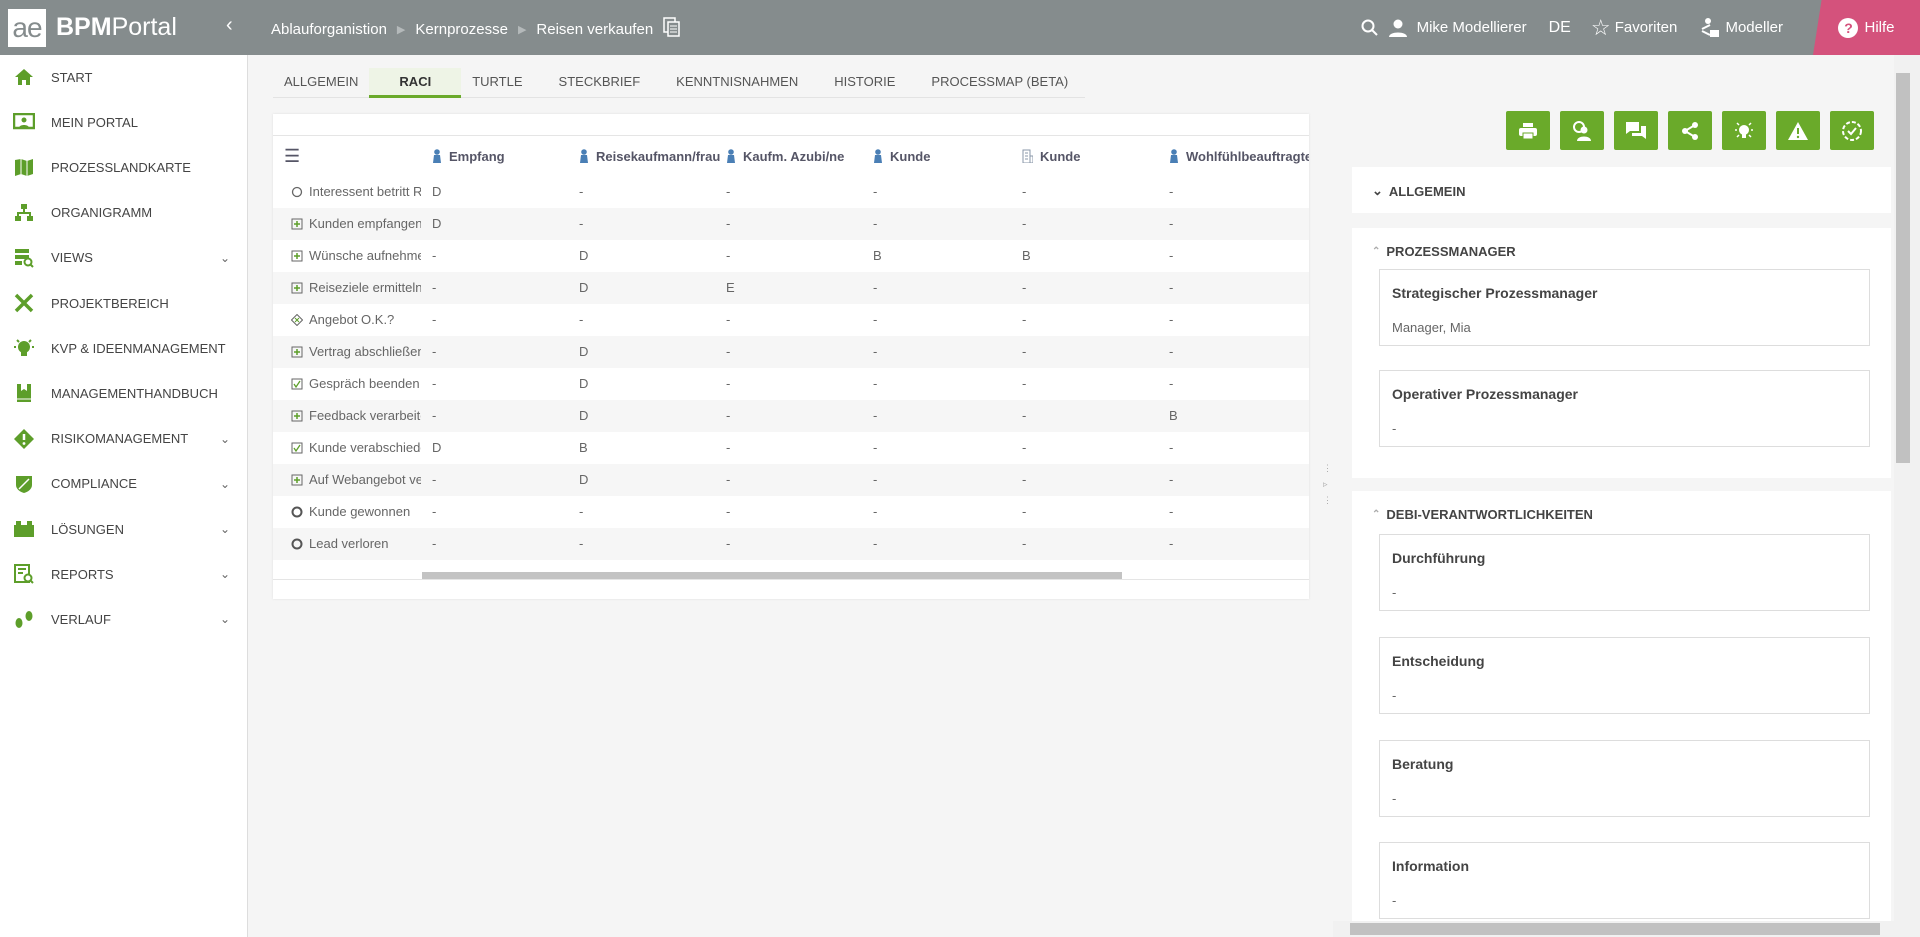  Describe the element at coordinates (1239, 156) in the screenshot. I see `column-header: Wohlfühlbeauftragte` at that location.